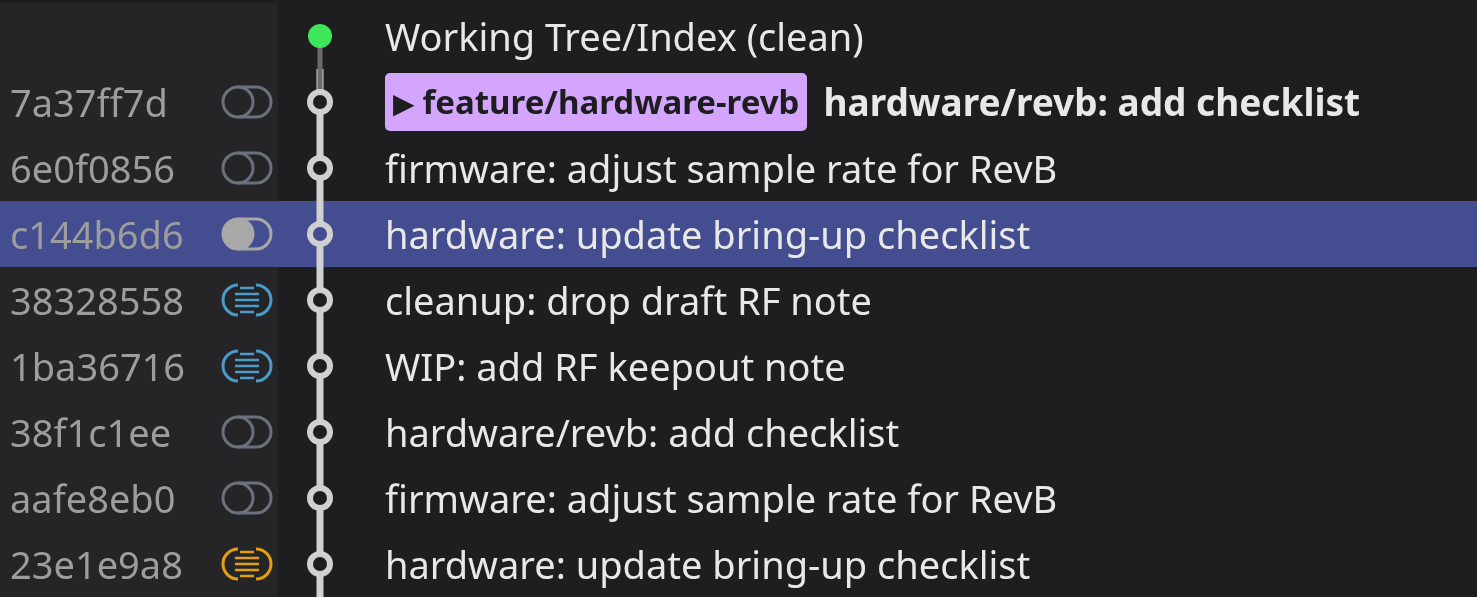 This screenshot has width=1477, height=597. I want to click on commit-row: Working Tree/Index (clean), so click(738, 36).